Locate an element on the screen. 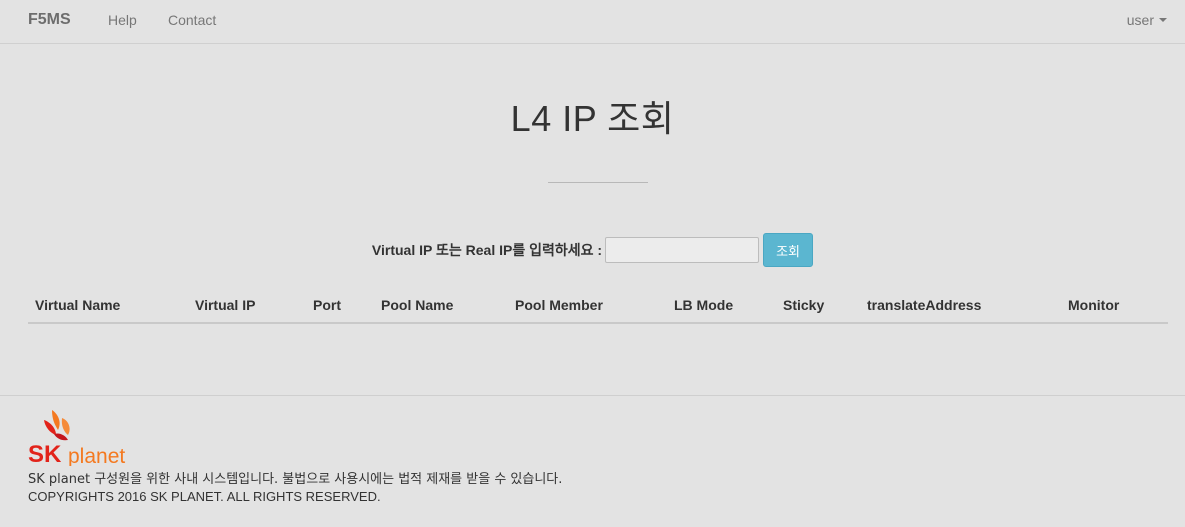 This screenshot has height=527, width=1185. sk-planet-logo: SK planet is located at coordinates (76, 438).